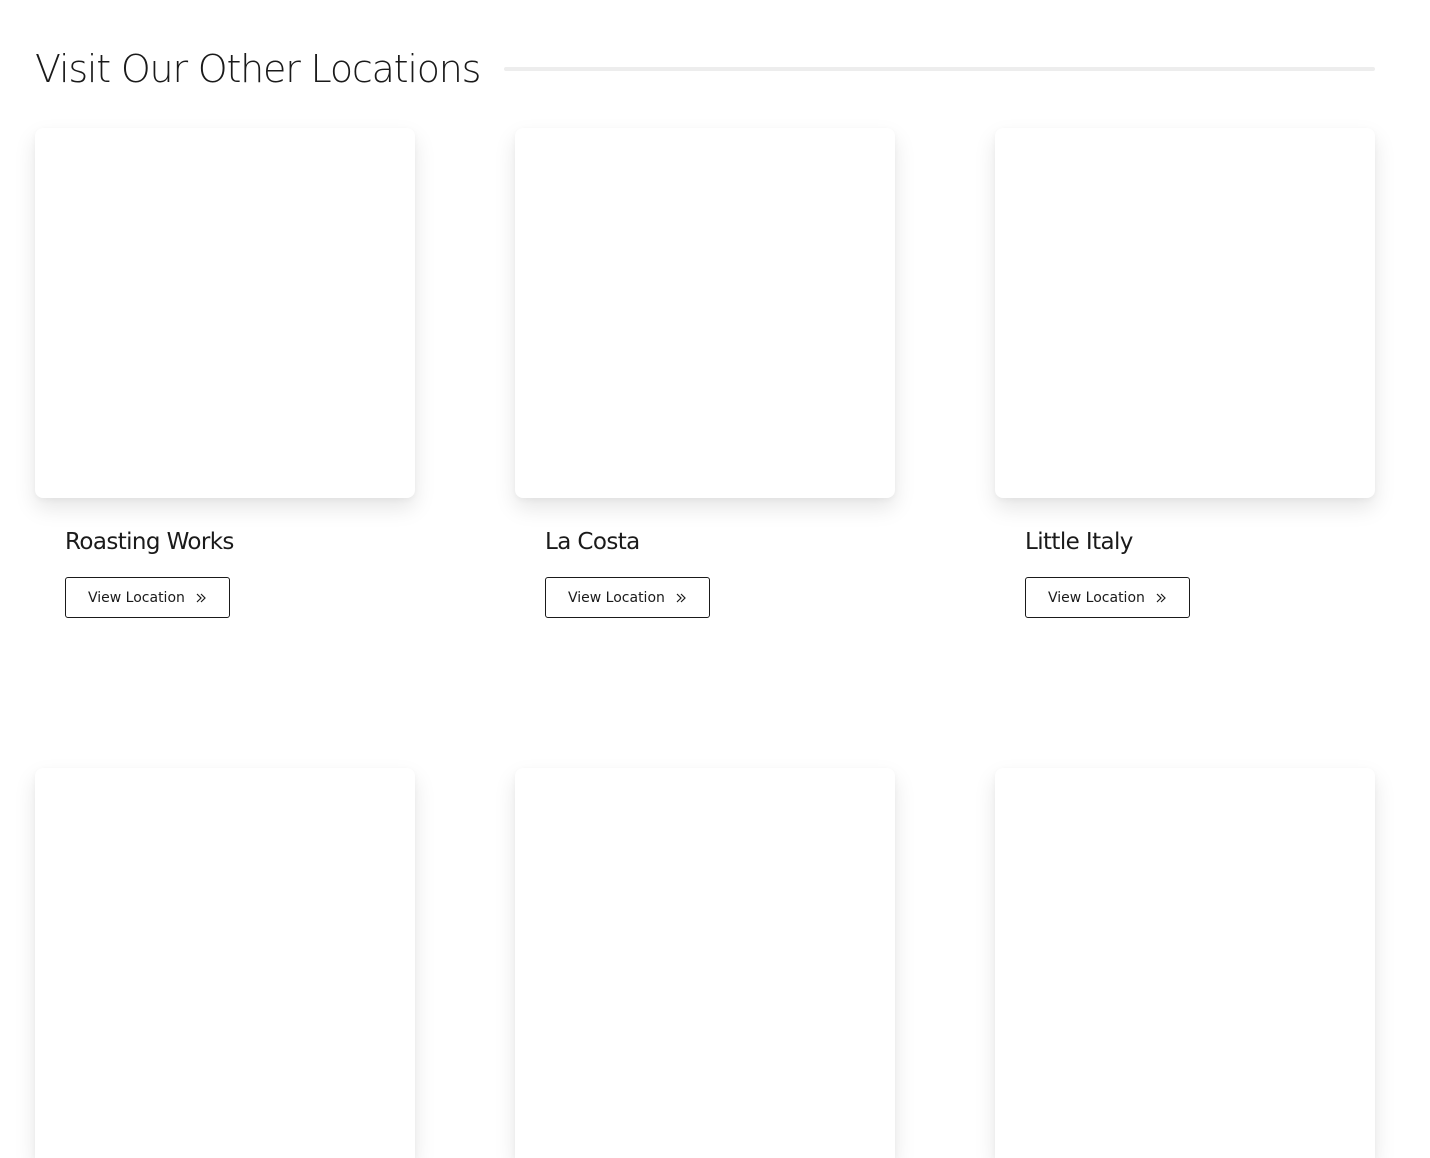 This screenshot has height=1158, width=1430. I want to click on section-title: Visit Our Other Locations, so click(258, 69).